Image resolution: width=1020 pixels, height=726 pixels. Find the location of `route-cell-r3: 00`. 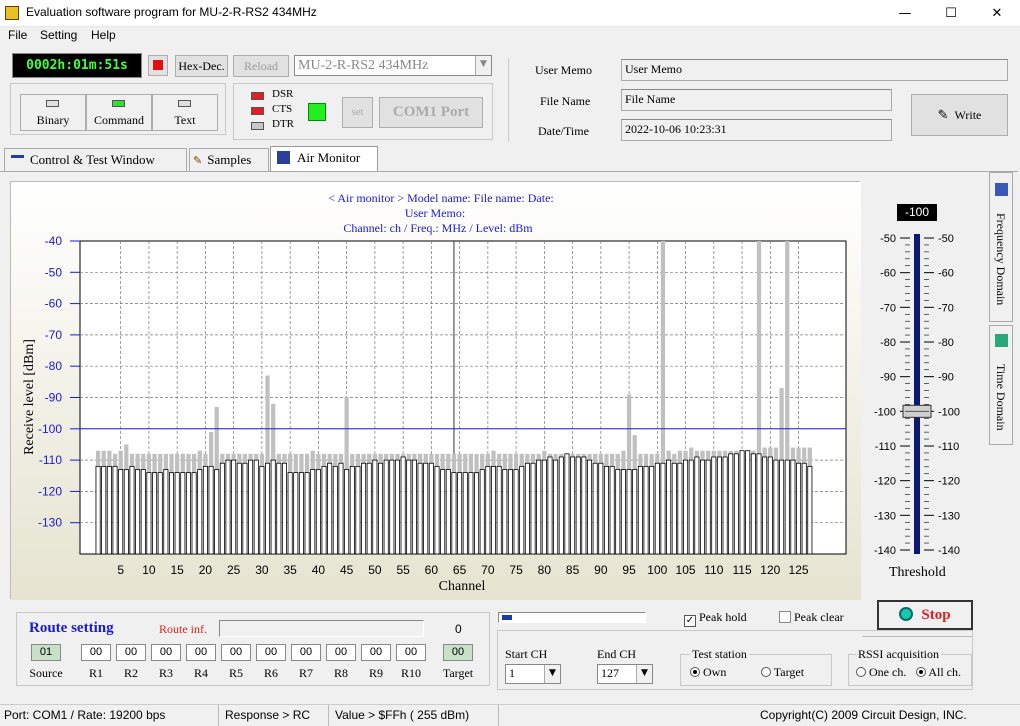

route-cell-r3: 00 is located at coordinates (166, 652).